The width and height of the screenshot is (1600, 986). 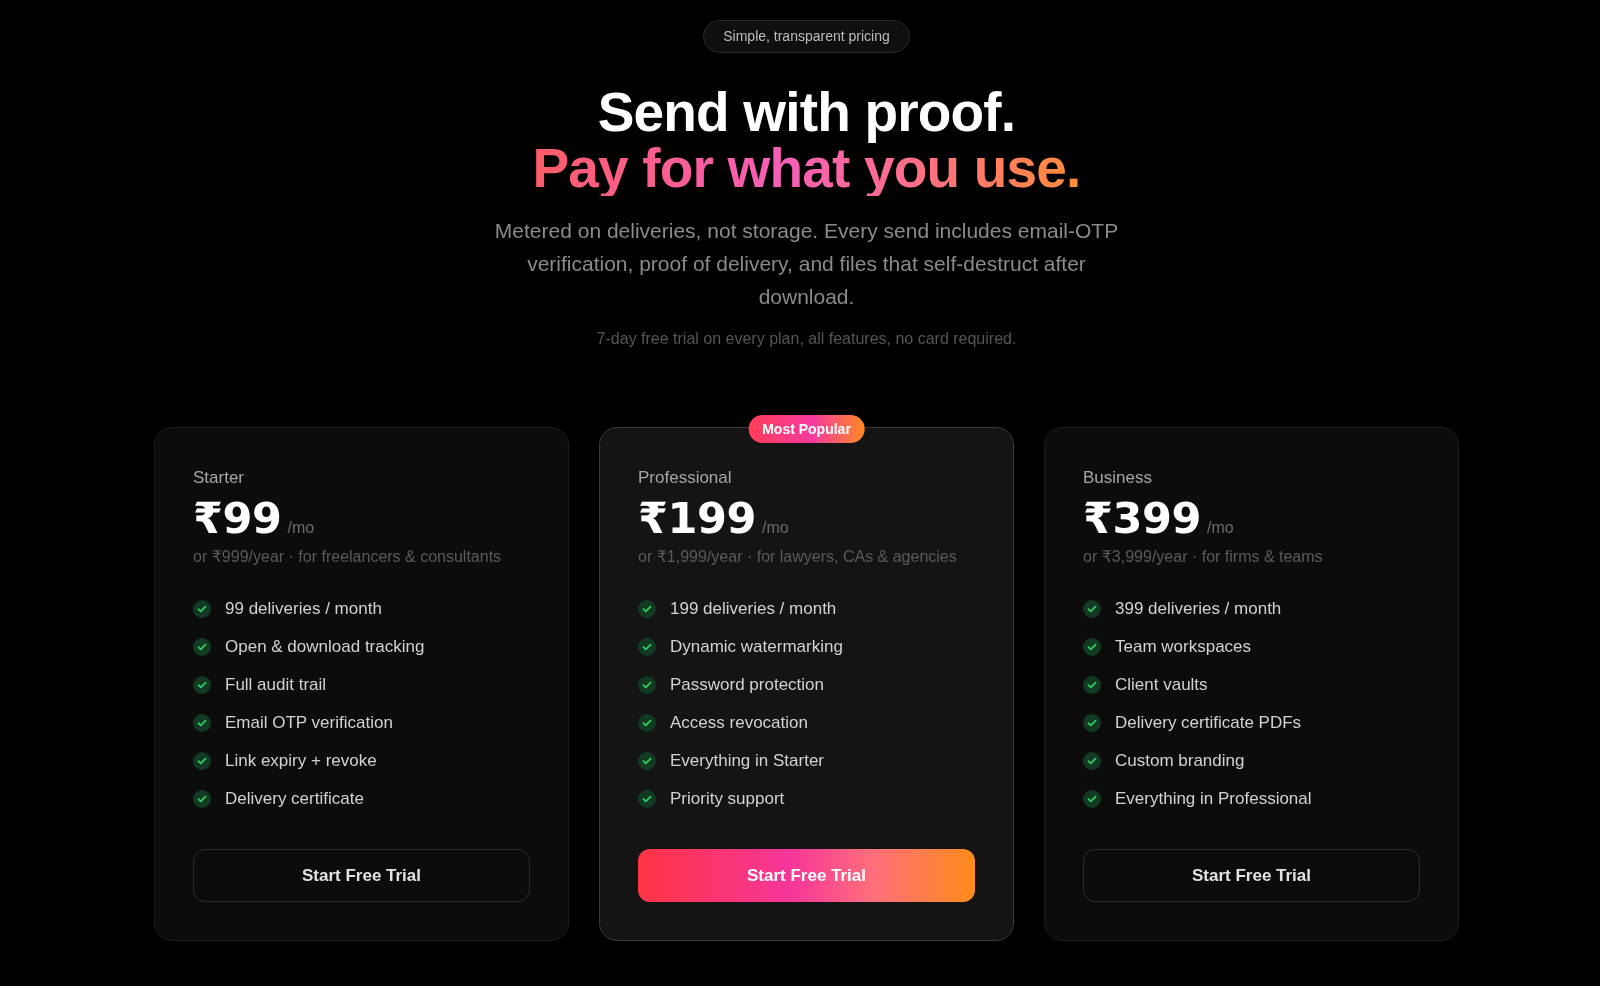 What do you see at coordinates (309, 723) in the screenshot?
I see `feature-text: Email OTP verification` at bounding box center [309, 723].